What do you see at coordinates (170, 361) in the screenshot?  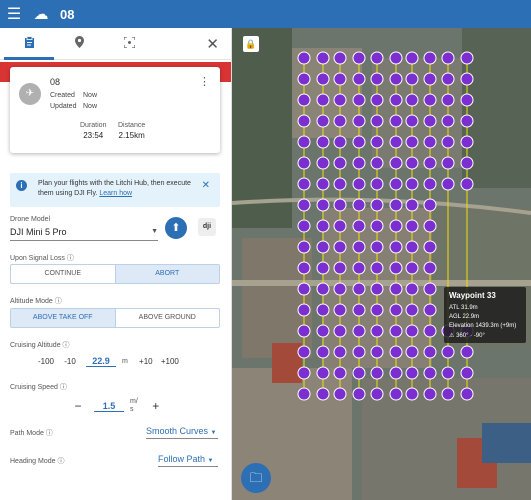 I see `plus-100-button: +100` at bounding box center [170, 361].